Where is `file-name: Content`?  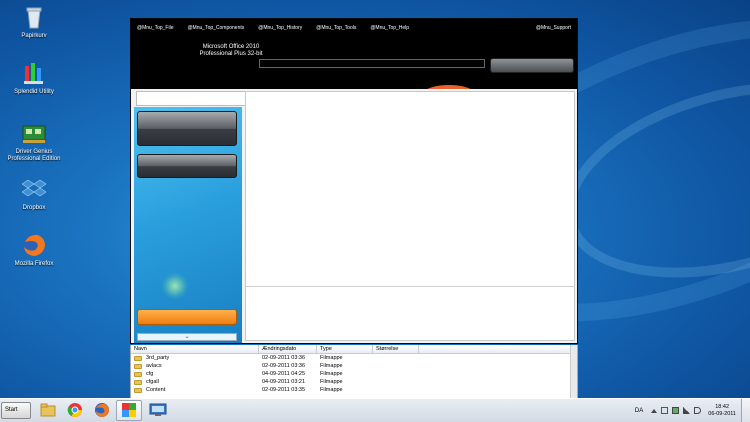 file-name: Content is located at coordinates (156, 390).